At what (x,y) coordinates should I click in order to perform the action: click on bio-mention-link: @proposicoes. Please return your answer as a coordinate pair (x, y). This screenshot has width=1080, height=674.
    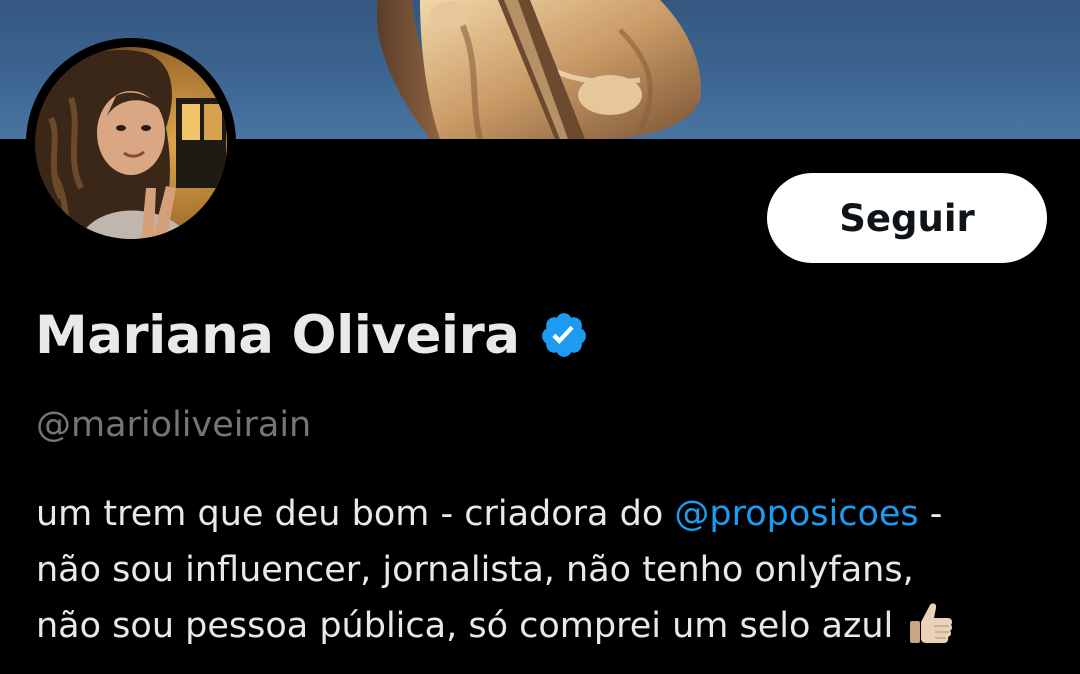
    Looking at the image, I should click on (796, 514).